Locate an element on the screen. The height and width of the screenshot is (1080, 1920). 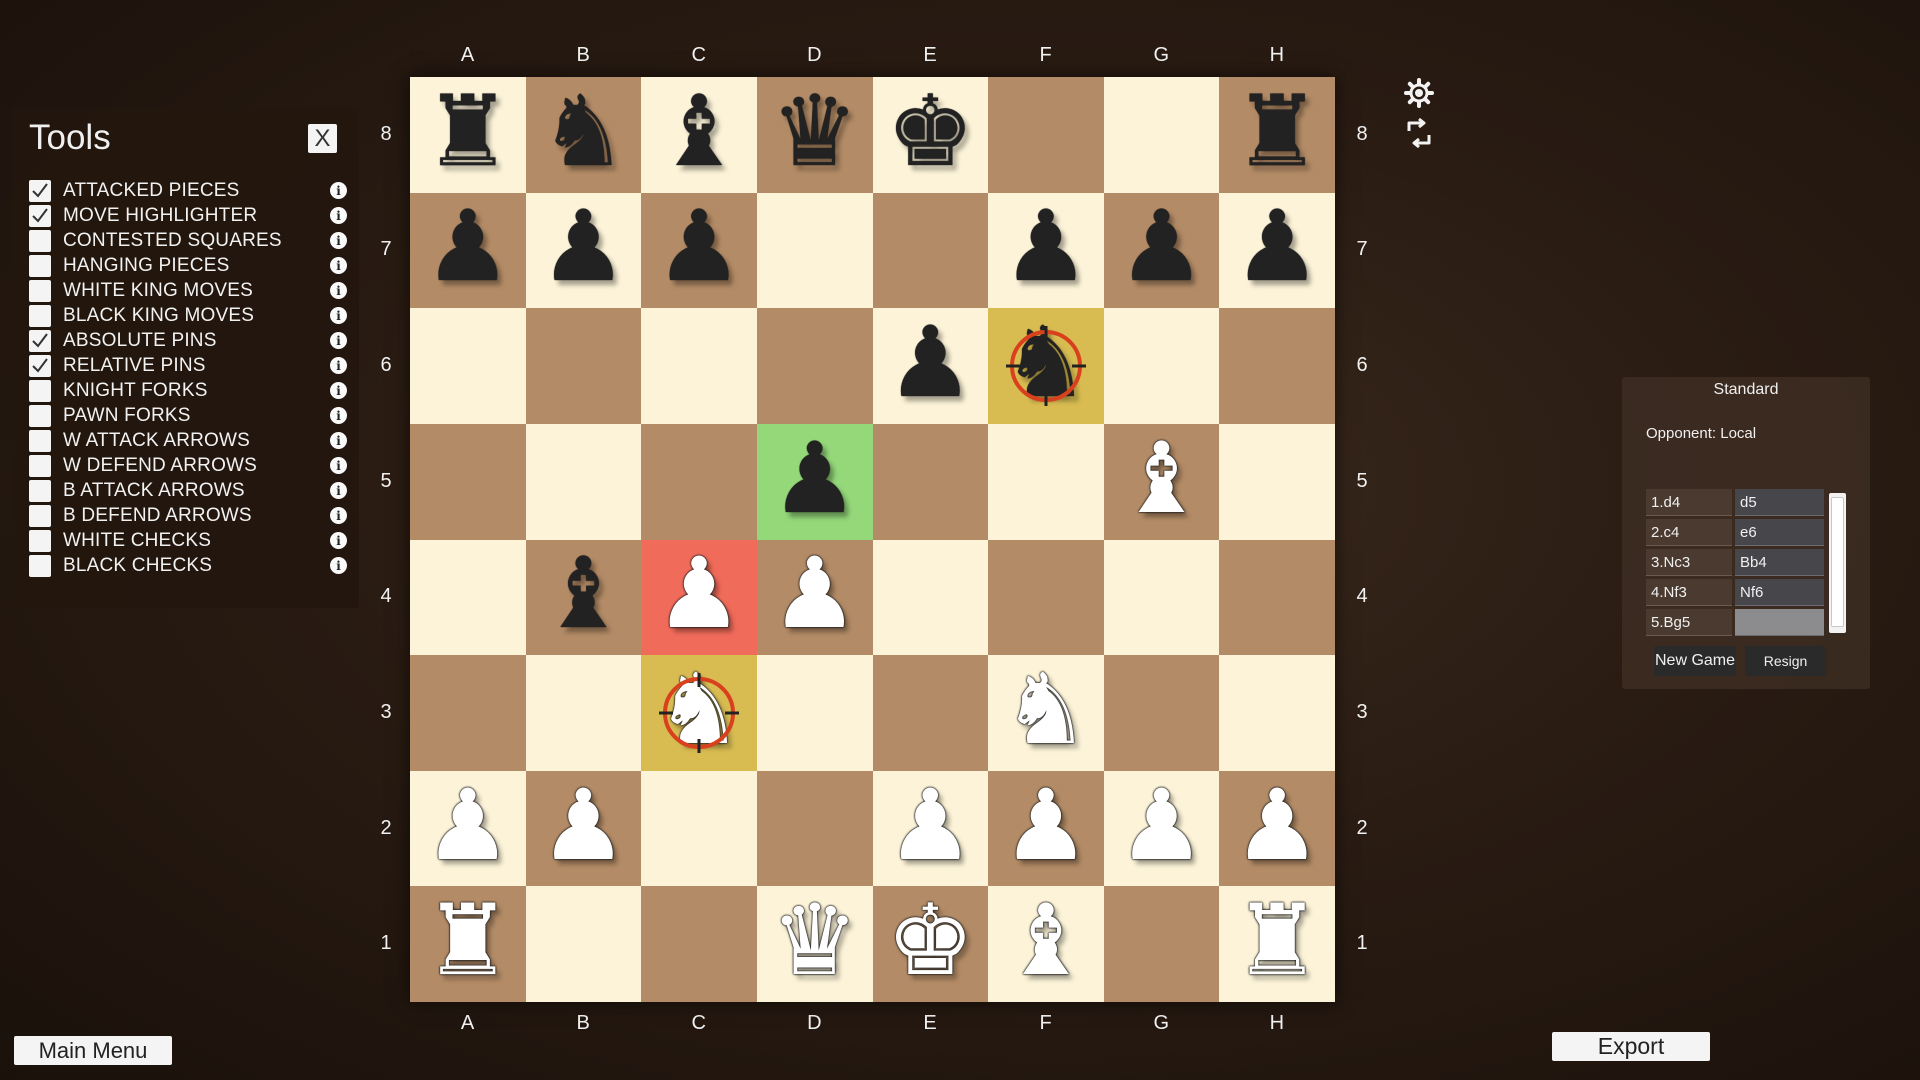
square-f1: ♝ is located at coordinates (1046, 944).